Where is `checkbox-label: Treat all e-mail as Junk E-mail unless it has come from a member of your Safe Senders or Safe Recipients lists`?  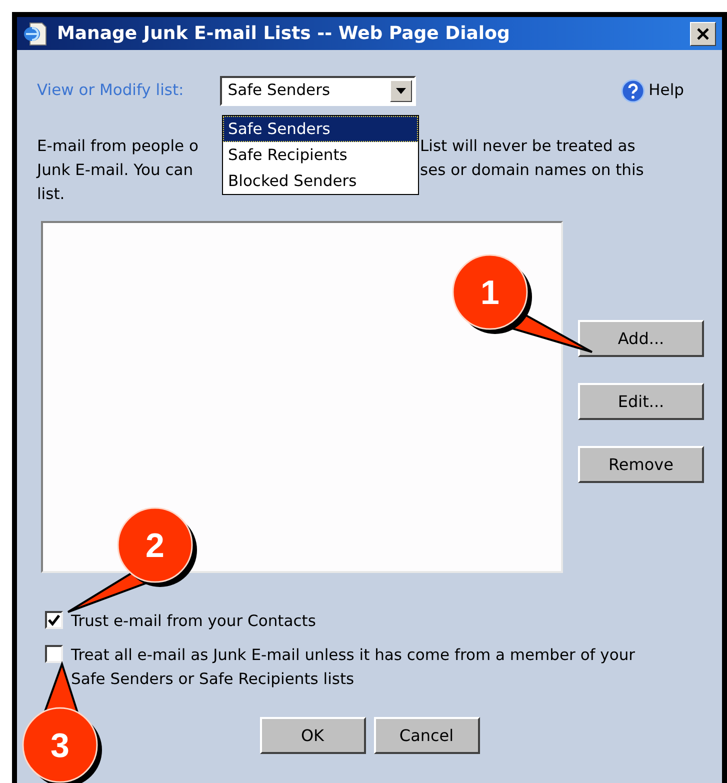 checkbox-label: Treat all e-mail as Junk E-mail unless it has come from a member of your Safe Senders or Safe Recipients lists is located at coordinates (368, 667).